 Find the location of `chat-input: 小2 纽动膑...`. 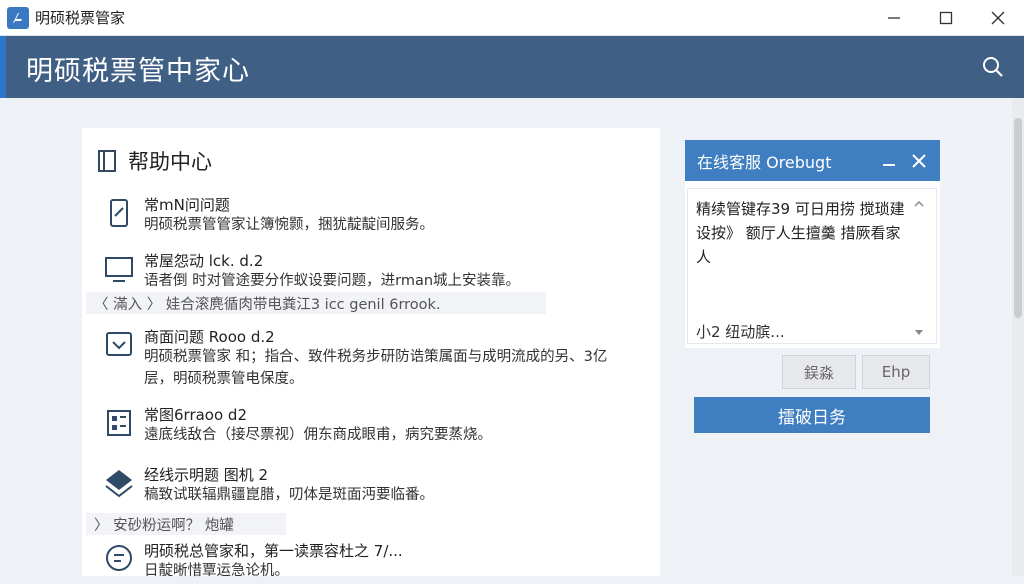

chat-input: 小2 纽动膑... is located at coordinates (740, 331).